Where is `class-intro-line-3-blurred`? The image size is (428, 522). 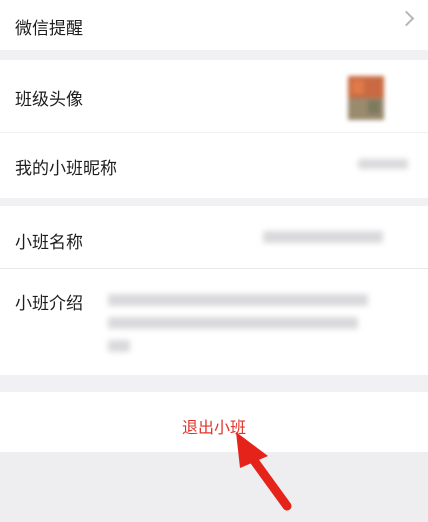 class-intro-line-3-blurred is located at coordinates (119, 346).